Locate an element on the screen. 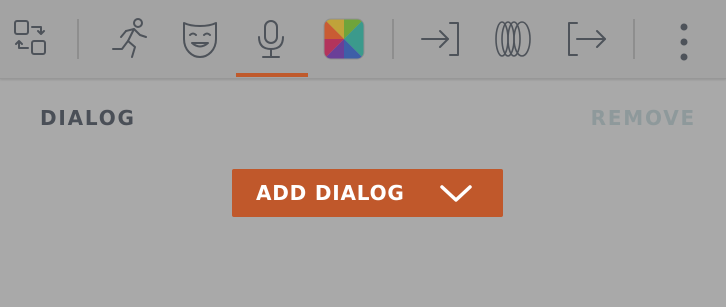 Image resolution: width=726 pixels, height=307 pixels. stacked-rings-icon is located at coordinates (513, 39).